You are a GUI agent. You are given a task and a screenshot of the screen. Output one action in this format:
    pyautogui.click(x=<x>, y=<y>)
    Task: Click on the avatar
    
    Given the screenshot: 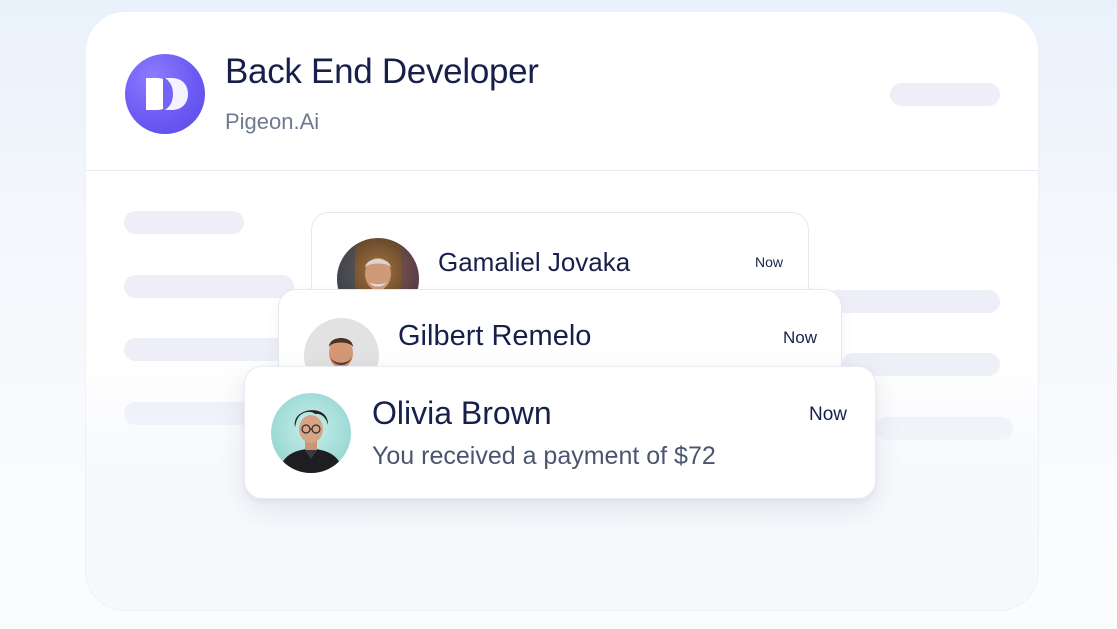 What is the action you would take?
    pyautogui.click(x=311, y=433)
    